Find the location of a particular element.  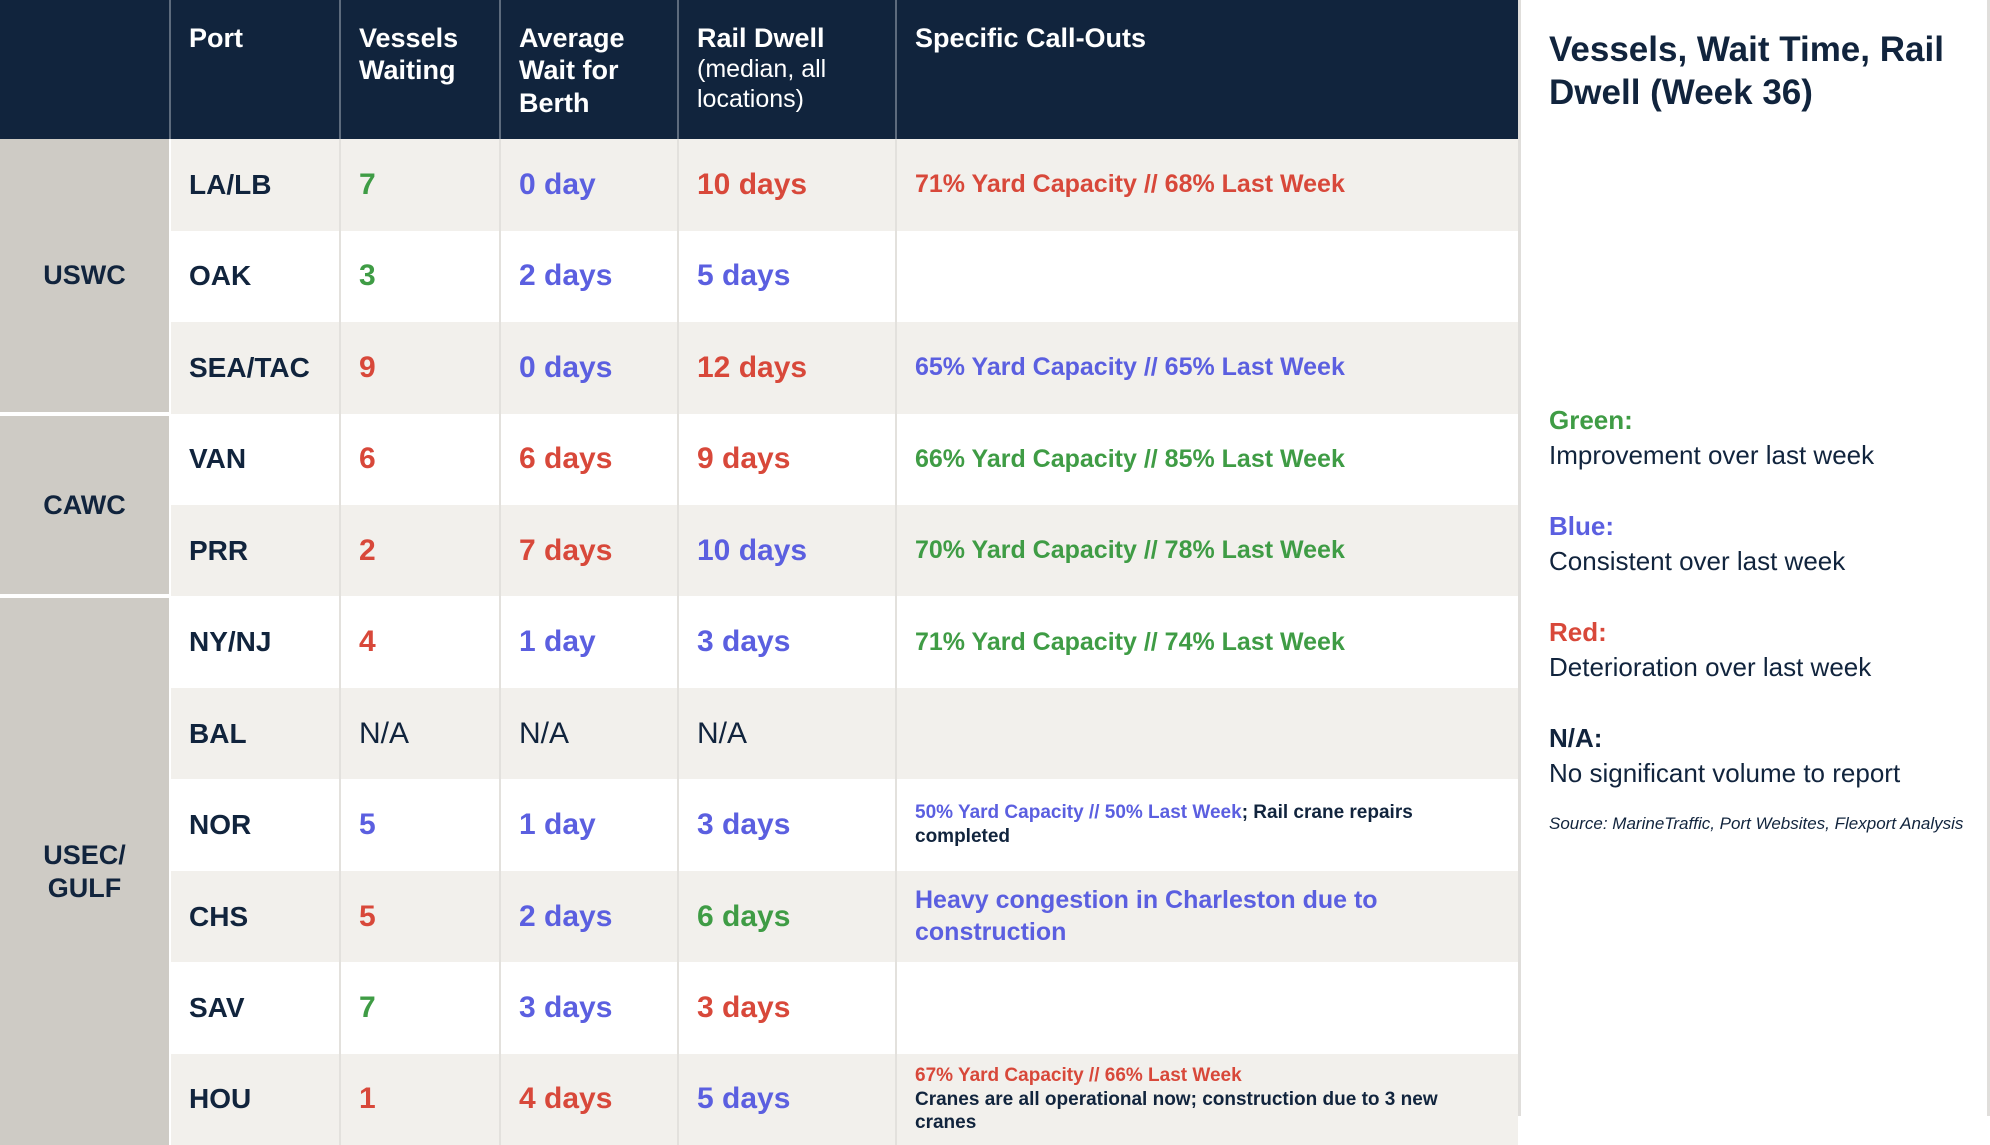

callout-line: 70% Yard Capacity // 78% Last Week is located at coordinates (1130, 550).